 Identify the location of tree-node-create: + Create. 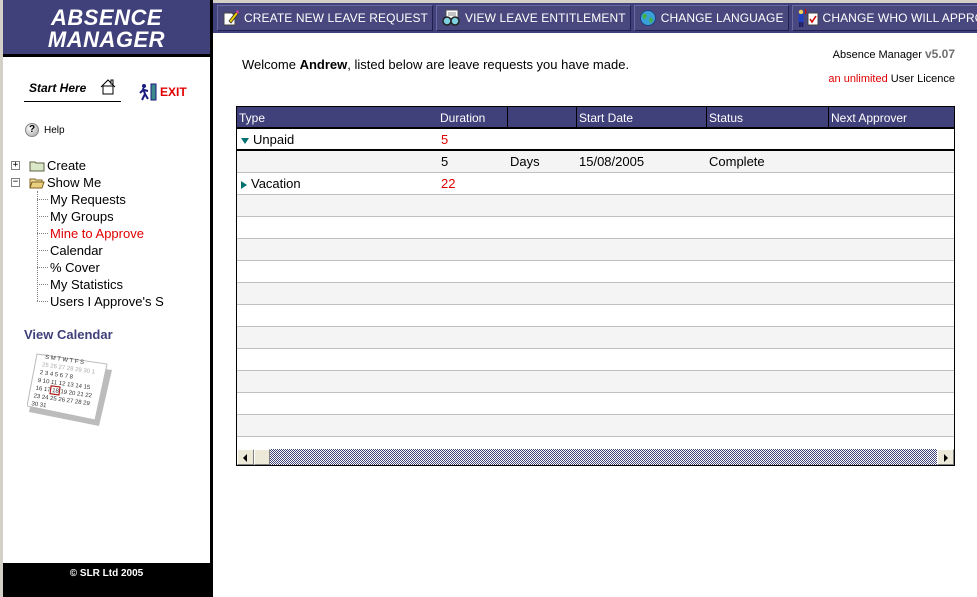
(48, 165).